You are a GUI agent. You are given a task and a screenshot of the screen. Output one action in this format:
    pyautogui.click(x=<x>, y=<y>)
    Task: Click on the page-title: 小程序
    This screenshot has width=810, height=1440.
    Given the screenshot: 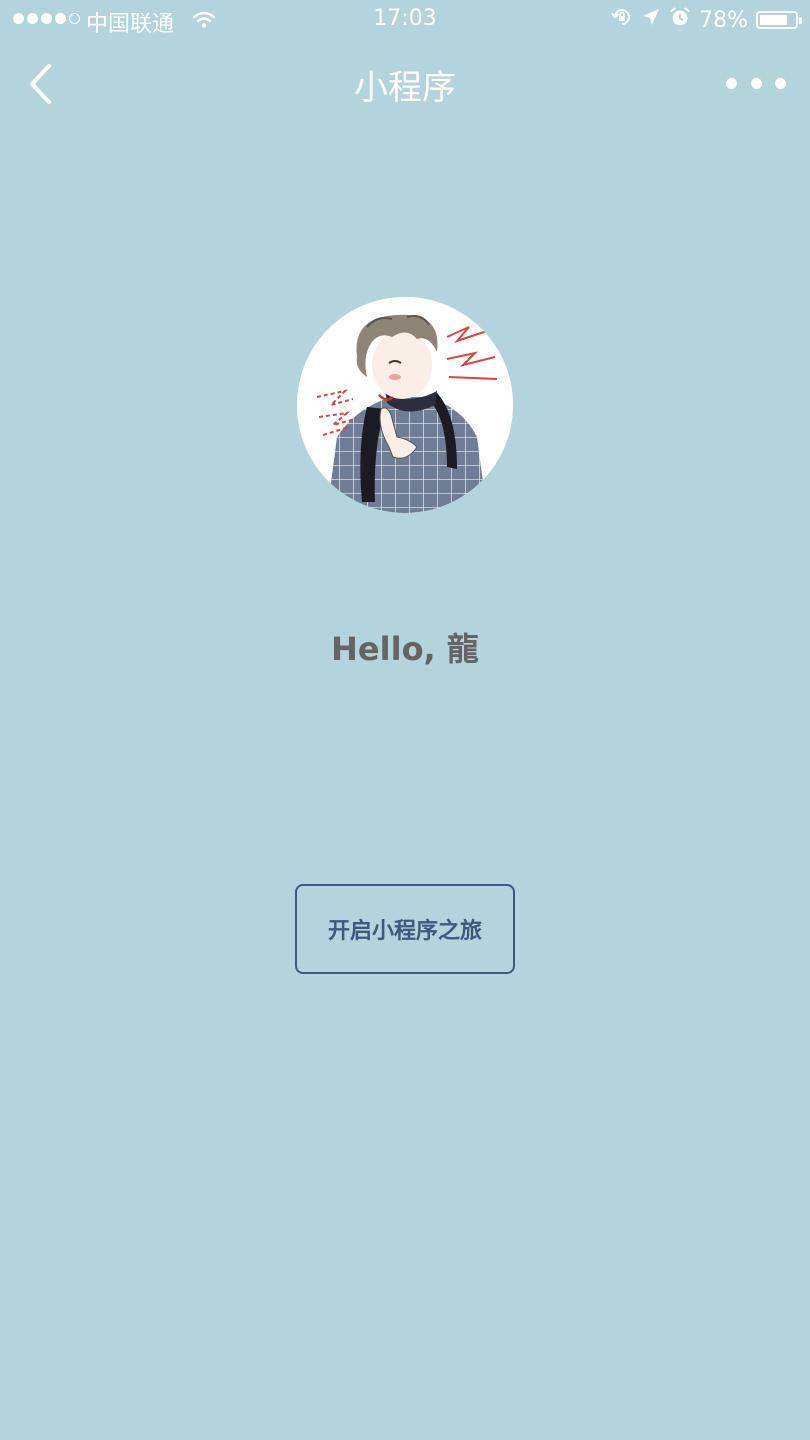 What is the action you would take?
    pyautogui.click(x=405, y=88)
    